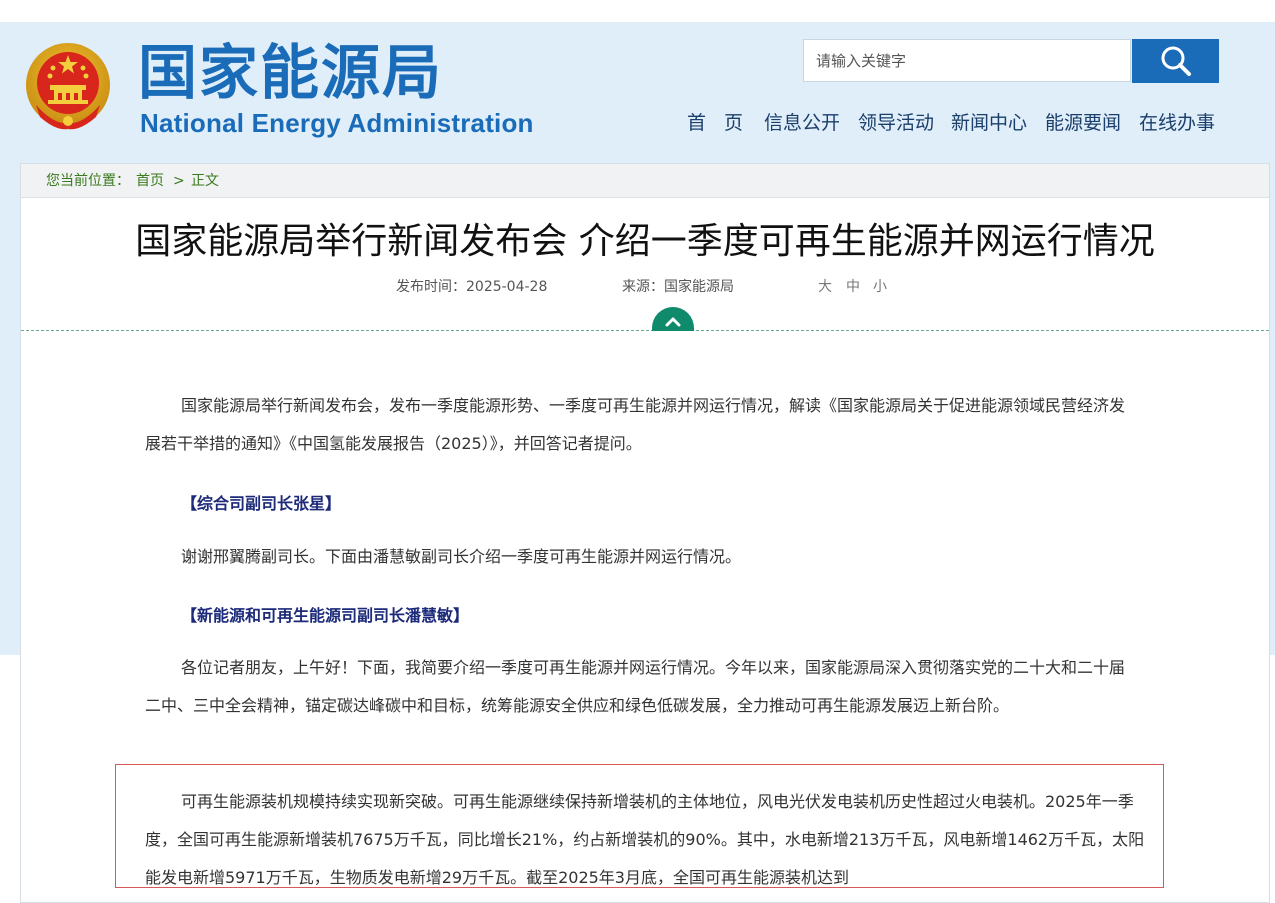  I want to click on chevron-up-icon, so click(673, 322).